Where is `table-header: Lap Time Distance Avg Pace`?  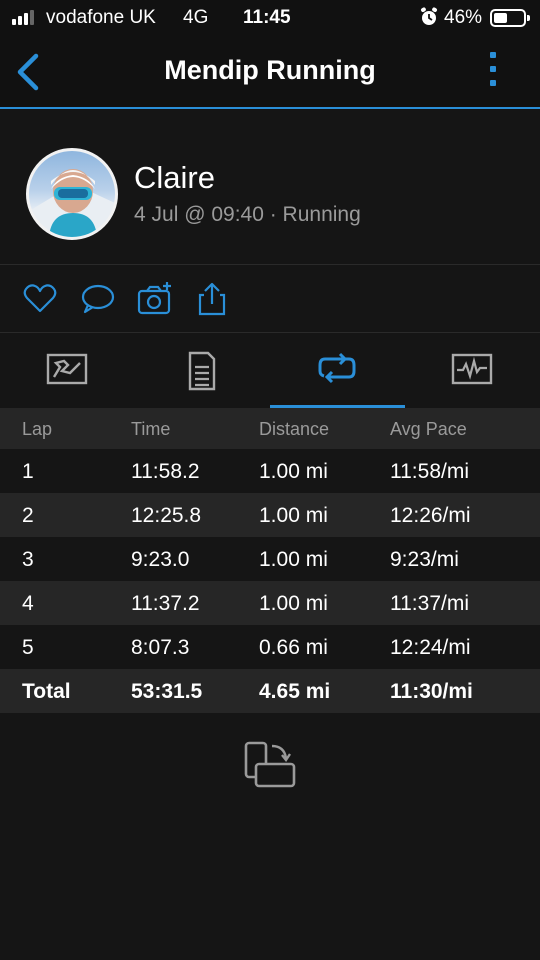
table-header: Lap Time Distance Avg Pace is located at coordinates (270, 428).